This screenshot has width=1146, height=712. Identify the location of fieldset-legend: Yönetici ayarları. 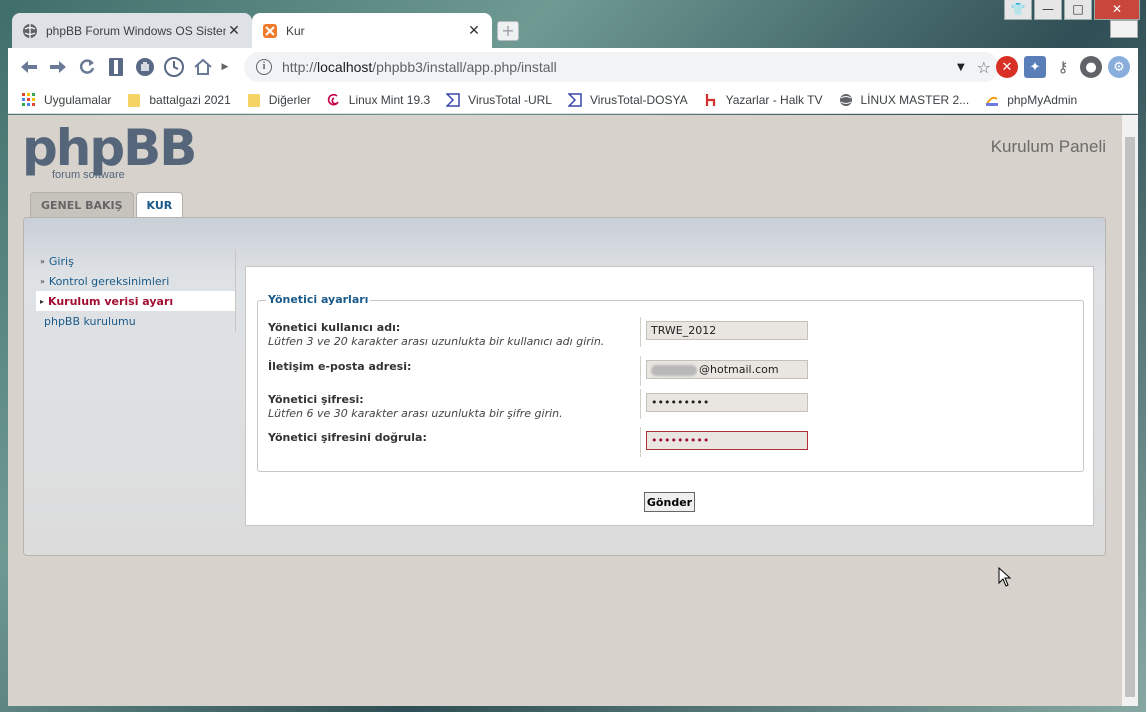
(318, 299).